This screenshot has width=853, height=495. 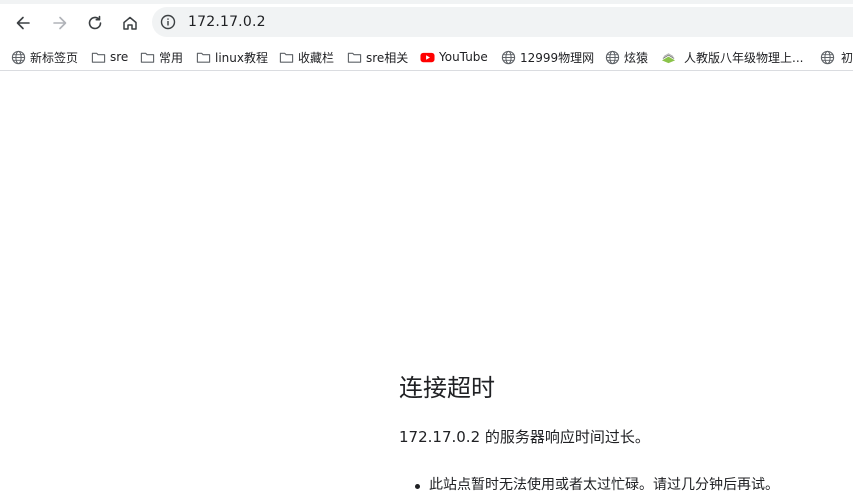 I want to click on bookmark-folder-favorites: 收藏栏, so click(x=306, y=57).